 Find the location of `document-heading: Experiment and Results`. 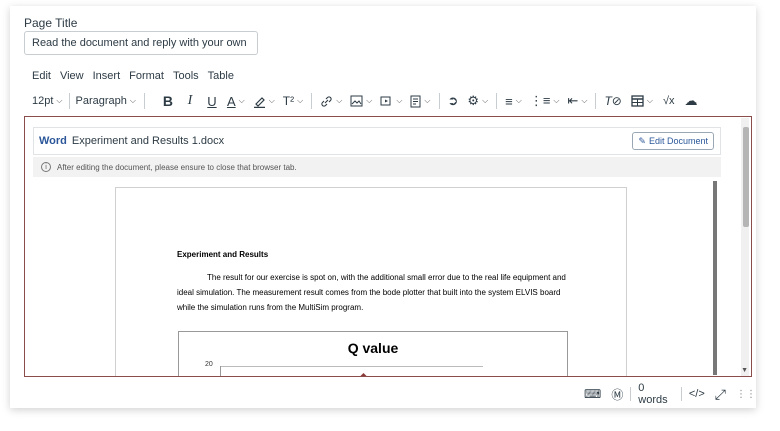

document-heading: Experiment and Results is located at coordinates (223, 254).